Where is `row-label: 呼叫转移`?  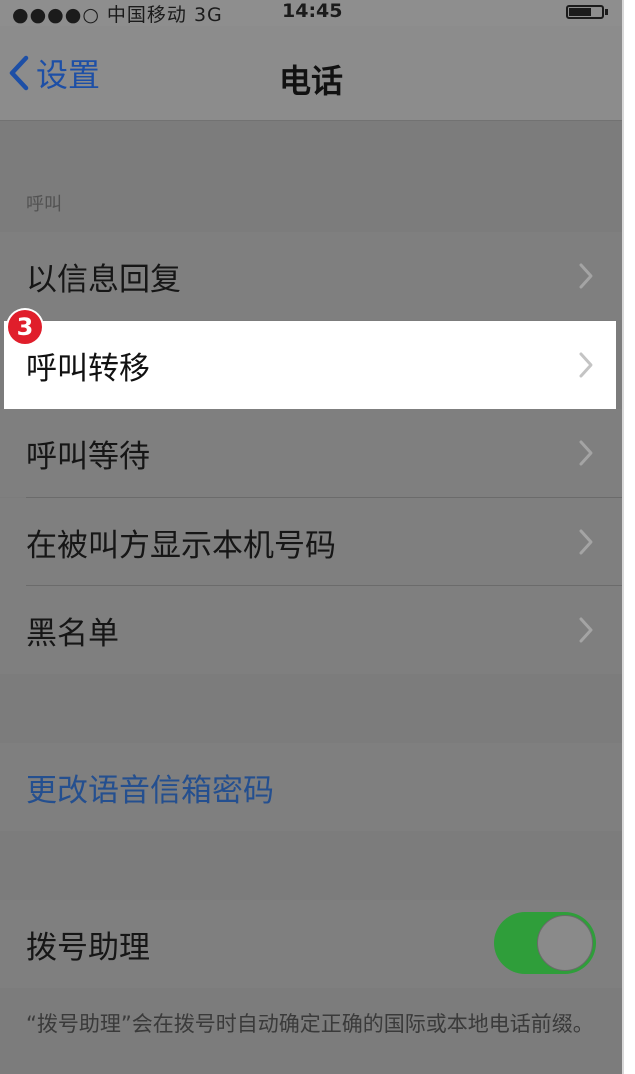 row-label: 呼叫转移 is located at coordinates (88, 369).